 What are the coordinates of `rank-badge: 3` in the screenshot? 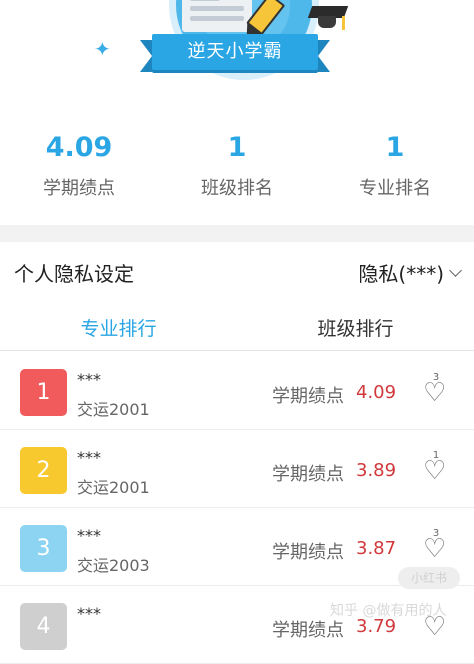 It's located at (43, 548).